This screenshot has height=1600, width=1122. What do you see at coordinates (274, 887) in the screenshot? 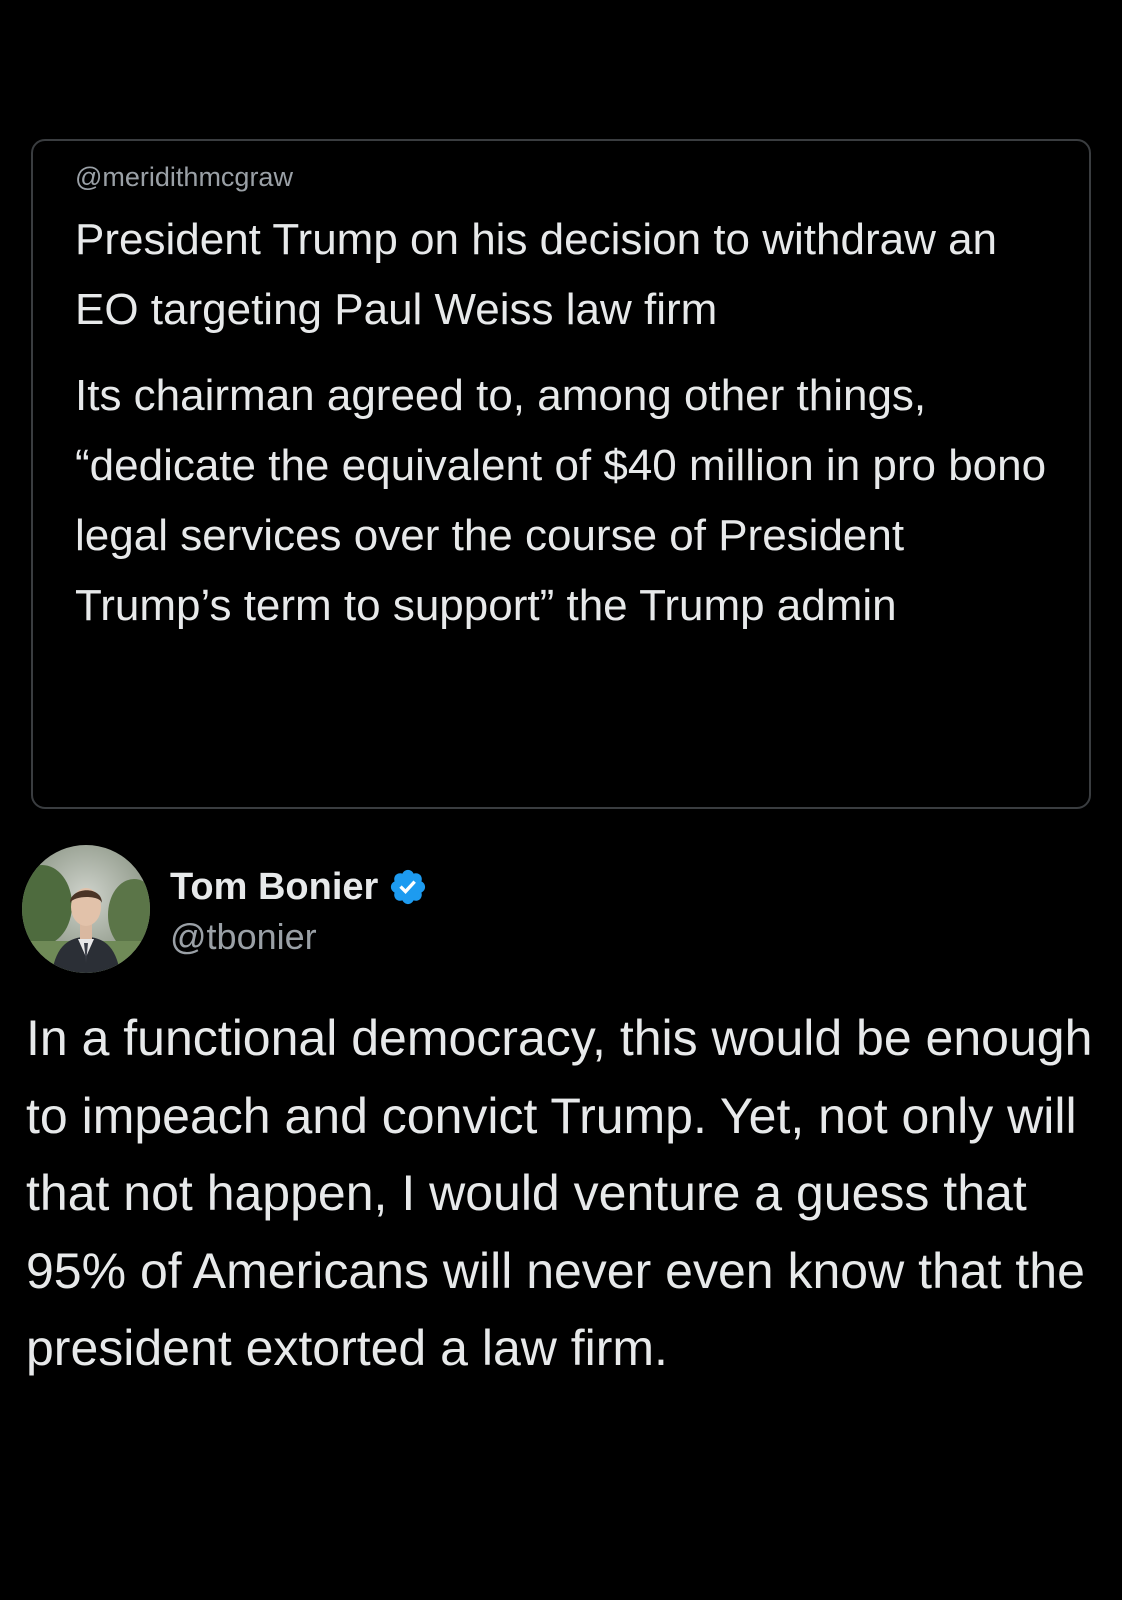
I see `author-name: Tom Bonier` at bounding box center [274, 887].